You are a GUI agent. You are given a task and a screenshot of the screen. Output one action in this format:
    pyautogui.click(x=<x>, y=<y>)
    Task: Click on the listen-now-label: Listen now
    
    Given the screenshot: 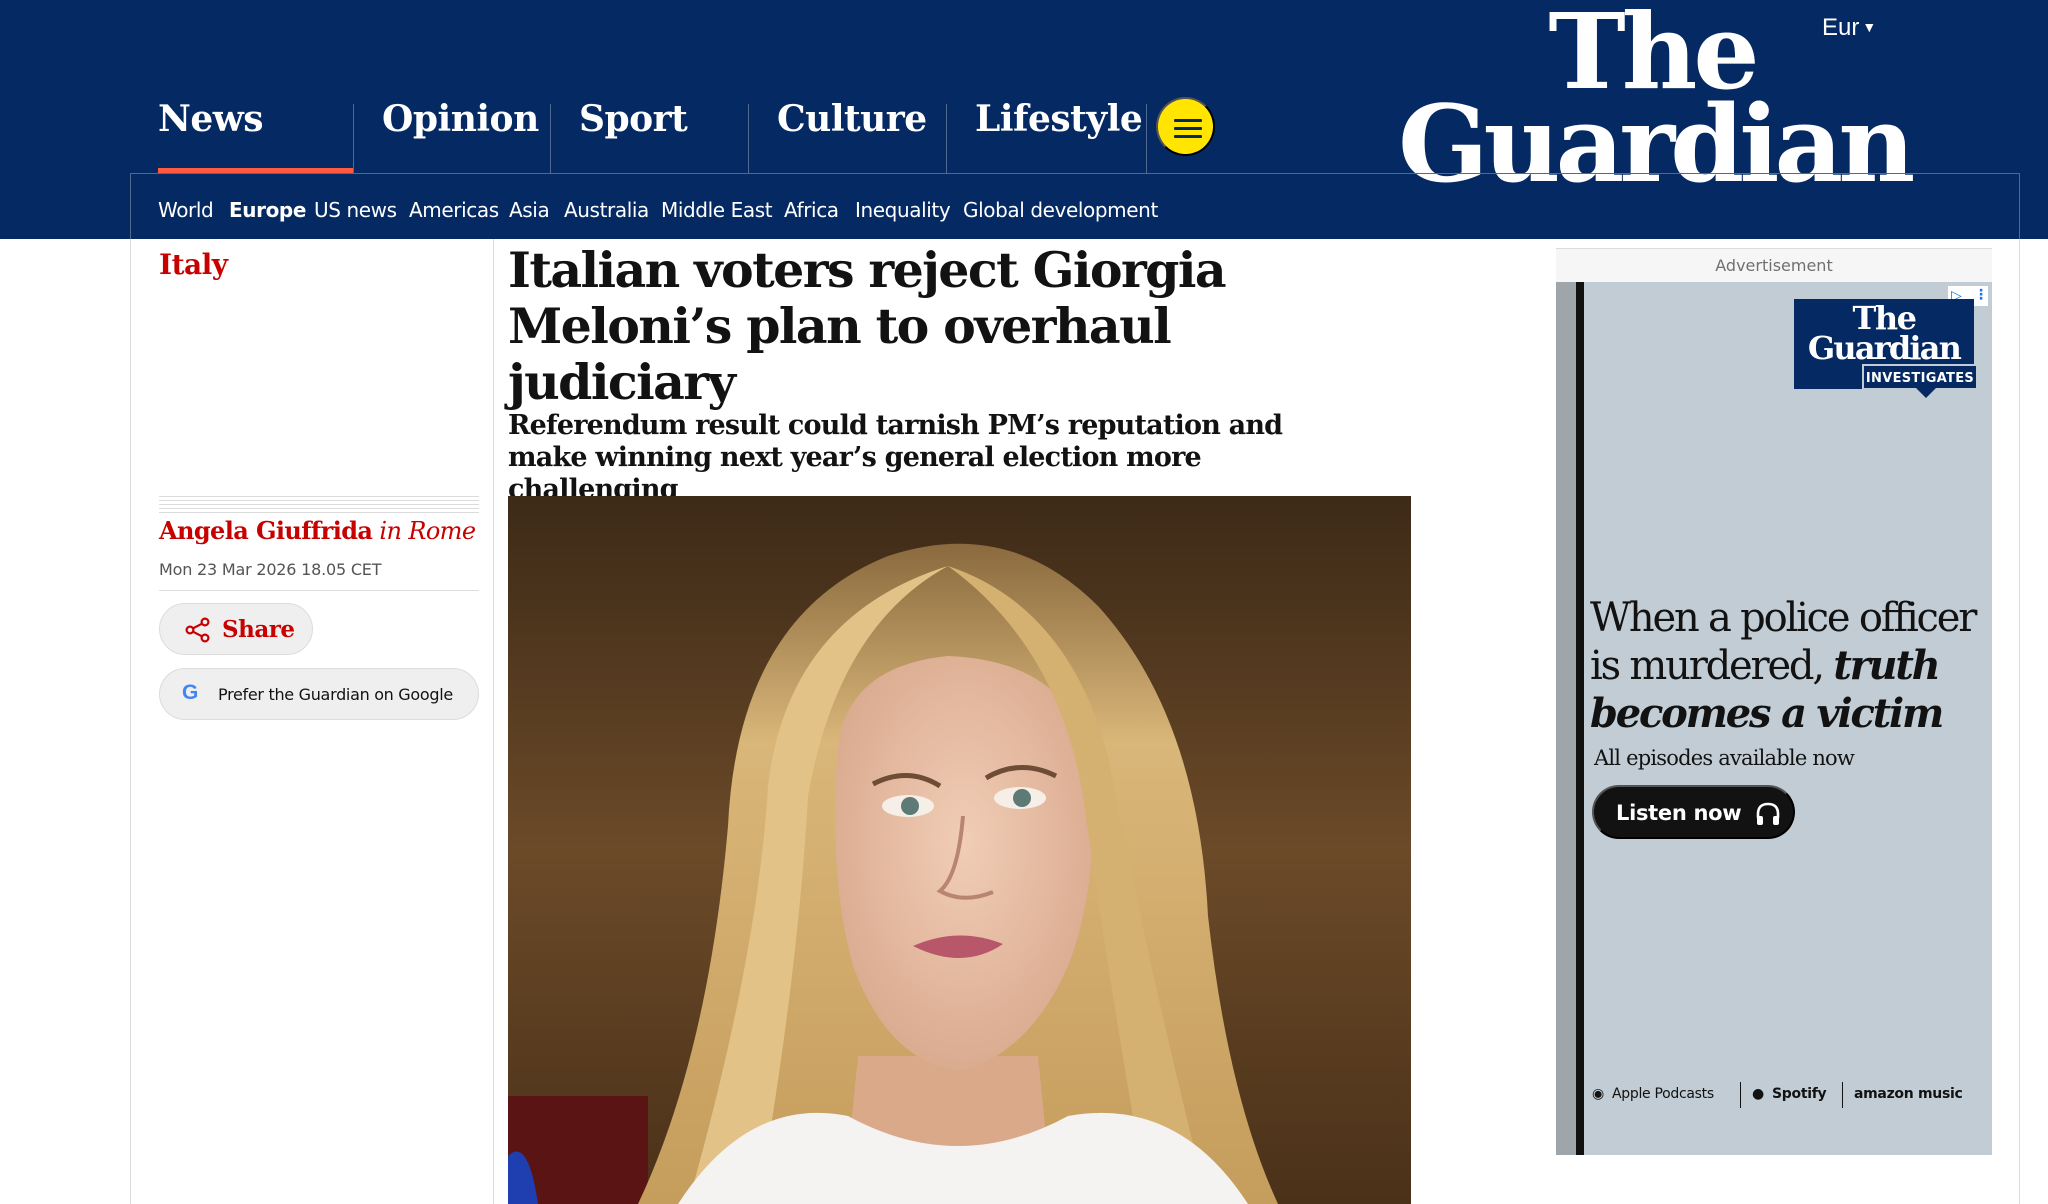 What is the action you would take?
    pyautogui.click(x=1679, y=813)
    